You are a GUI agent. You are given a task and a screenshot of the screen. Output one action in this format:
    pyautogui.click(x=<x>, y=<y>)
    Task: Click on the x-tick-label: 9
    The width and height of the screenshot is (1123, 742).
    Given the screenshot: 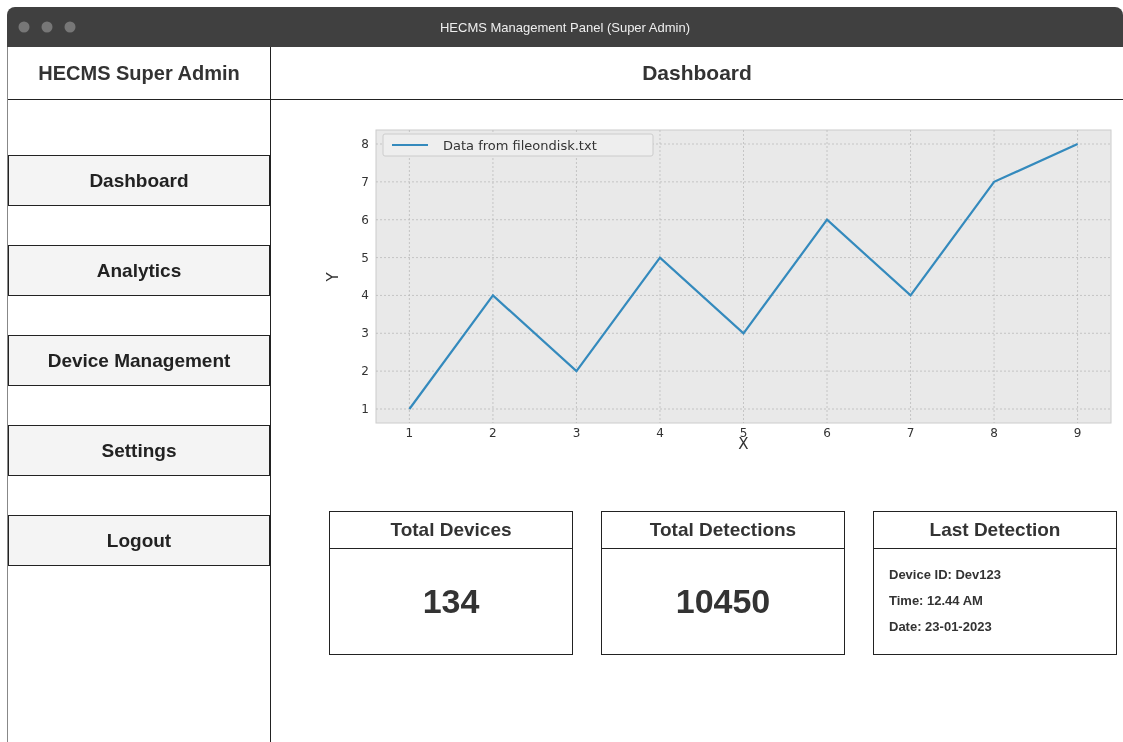 What is the action you would take?
    pyautogui.click(x=1077, y=433)
    